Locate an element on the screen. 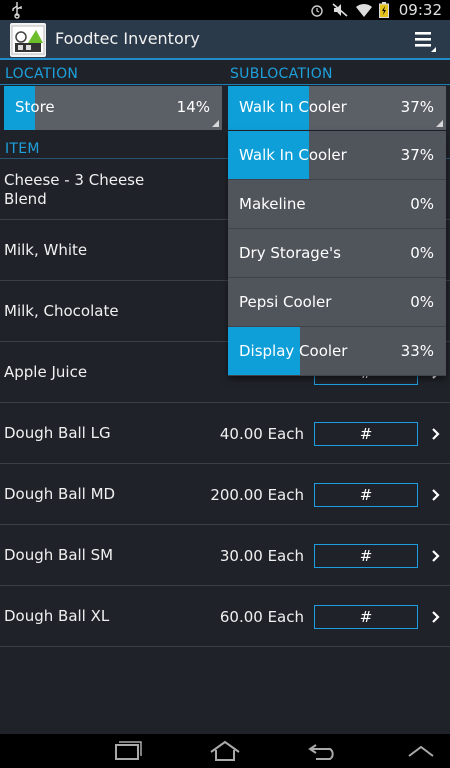  table-row: Dough Ball MD 200.00 Each # is located at coordinates (225, 495).